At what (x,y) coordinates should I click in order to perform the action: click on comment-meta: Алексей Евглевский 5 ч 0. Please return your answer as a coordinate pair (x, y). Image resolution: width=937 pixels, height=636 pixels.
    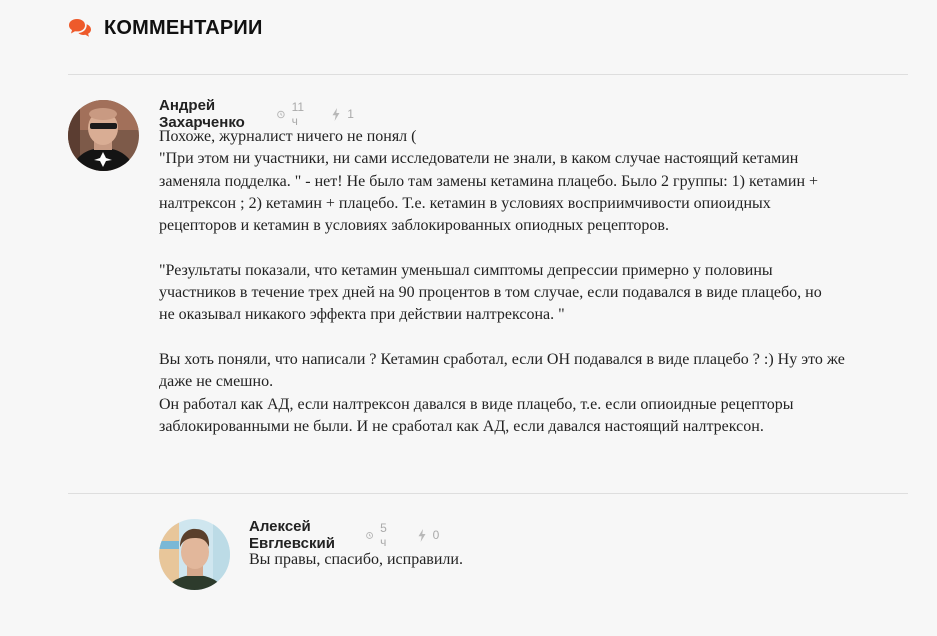
    Looking at the image, I should click on (344, 535).